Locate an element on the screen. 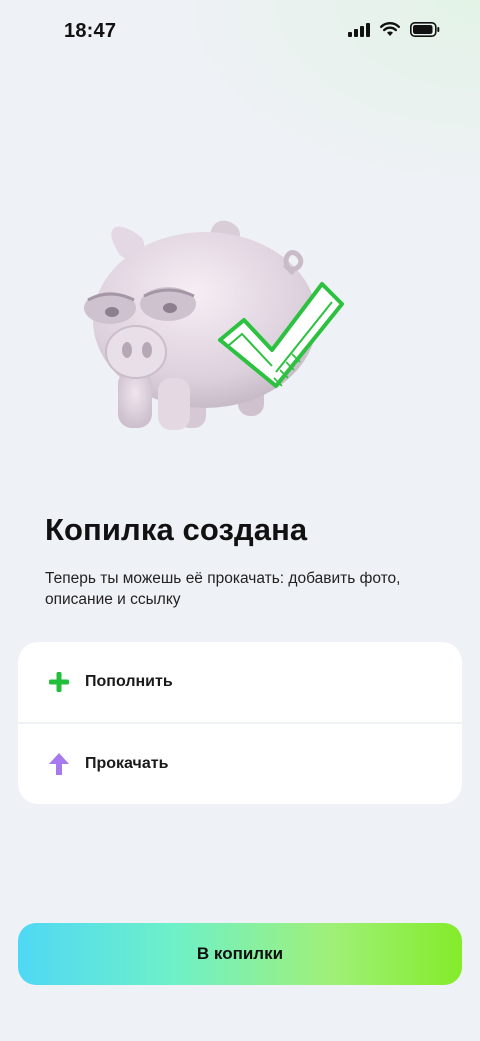 Image resolution: width=480 pixels, height=1041 pixels. arrow-up-icon is located at coordinates (59, 764).